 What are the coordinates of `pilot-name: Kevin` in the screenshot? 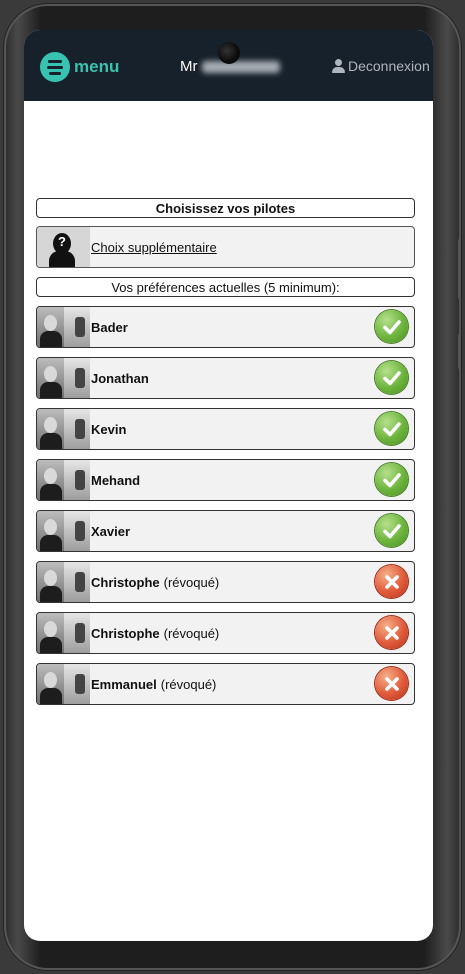 It's located at (109, 429).